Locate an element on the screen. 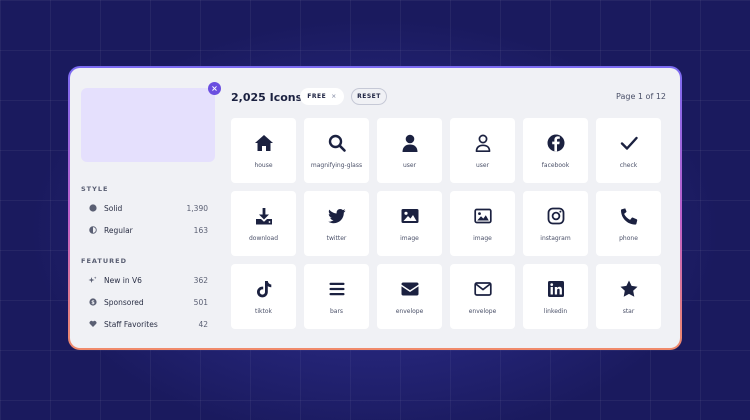  facebook-icon is located at coordinates (555, 142).